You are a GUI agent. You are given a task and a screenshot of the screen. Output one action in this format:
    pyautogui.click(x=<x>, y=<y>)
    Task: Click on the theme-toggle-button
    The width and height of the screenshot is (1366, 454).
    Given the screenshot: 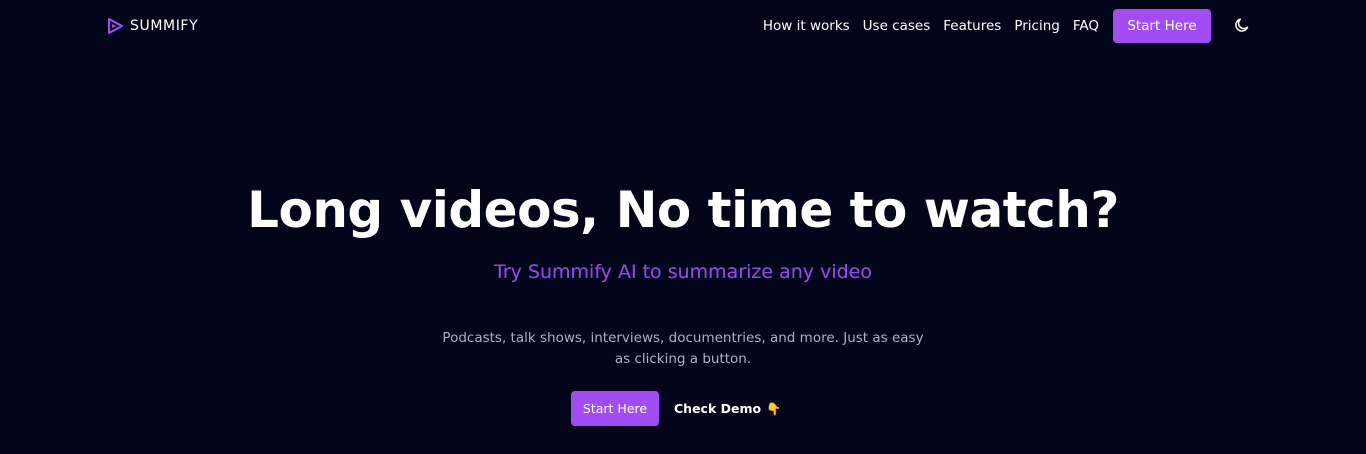 What is the action you would take?
    pyautogui.click(x=1242, y=25)
    